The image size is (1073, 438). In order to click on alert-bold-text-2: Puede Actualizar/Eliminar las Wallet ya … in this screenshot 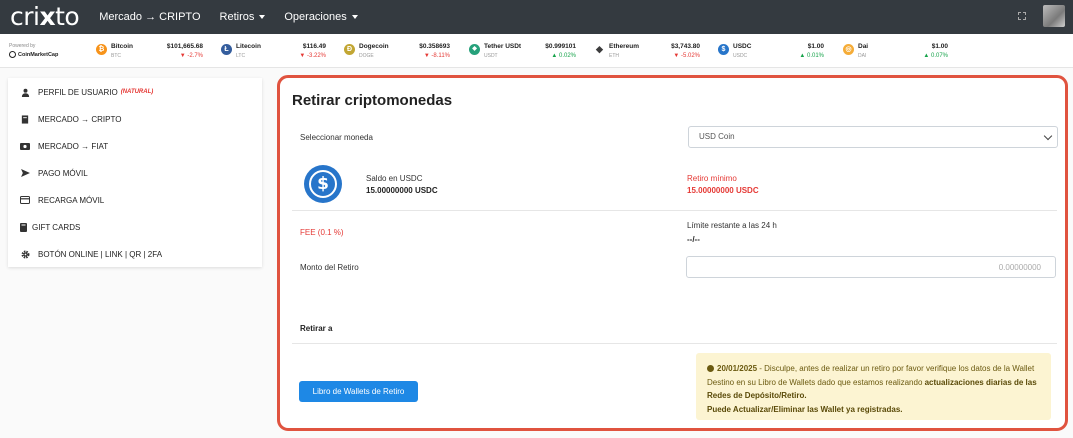, I will do `click(805, 409)`.